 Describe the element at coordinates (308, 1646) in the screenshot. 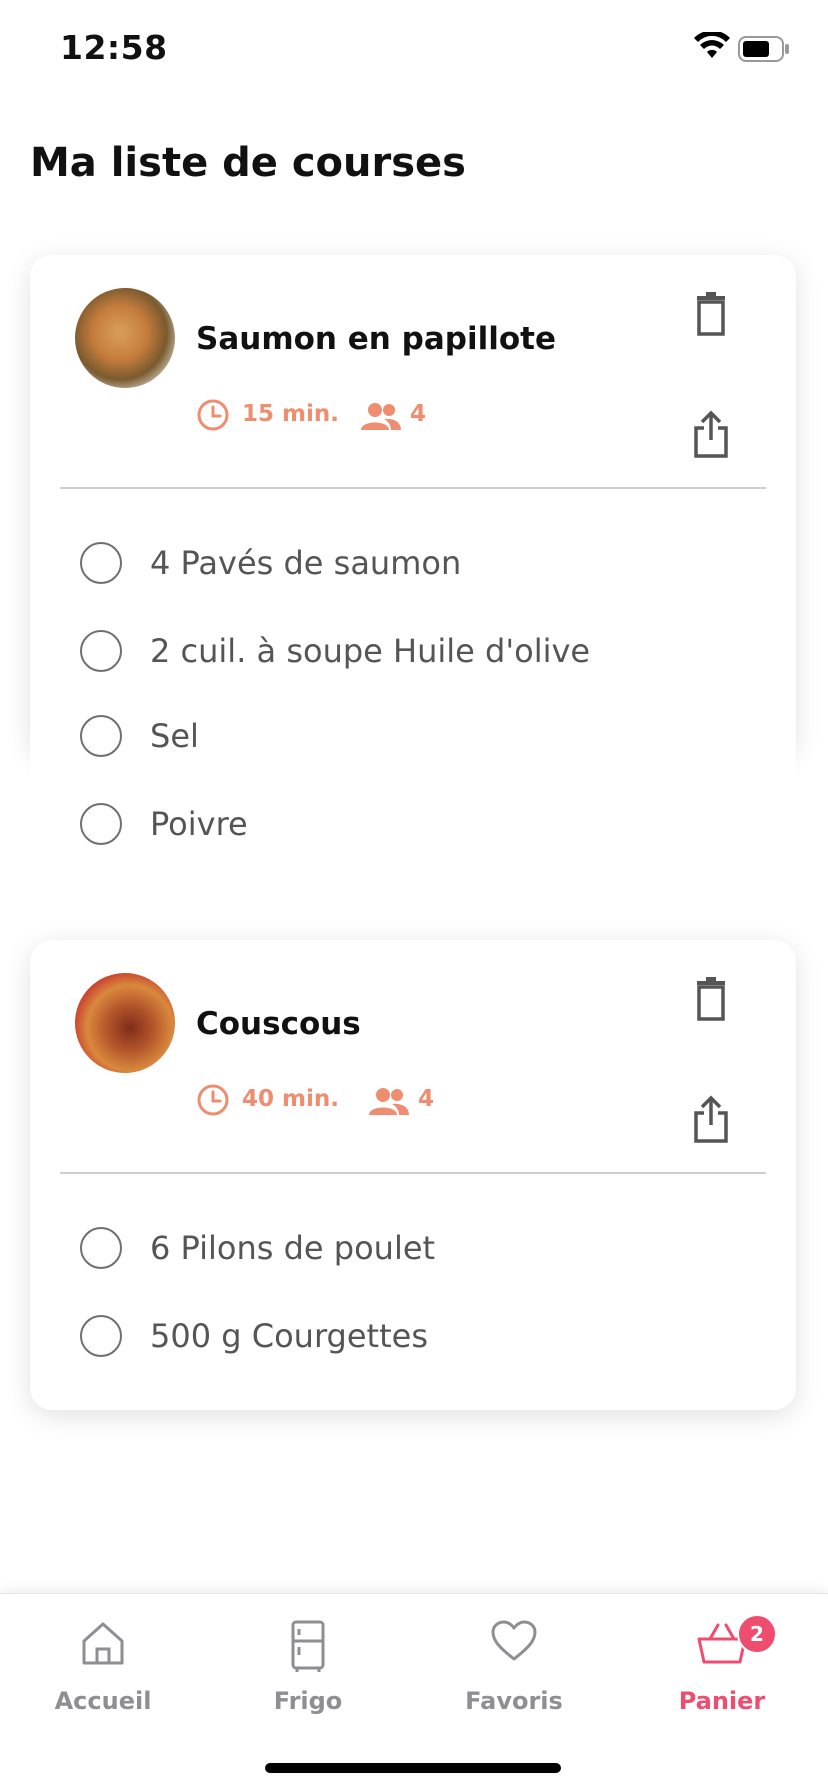

I see `fridge-icon` at that location.